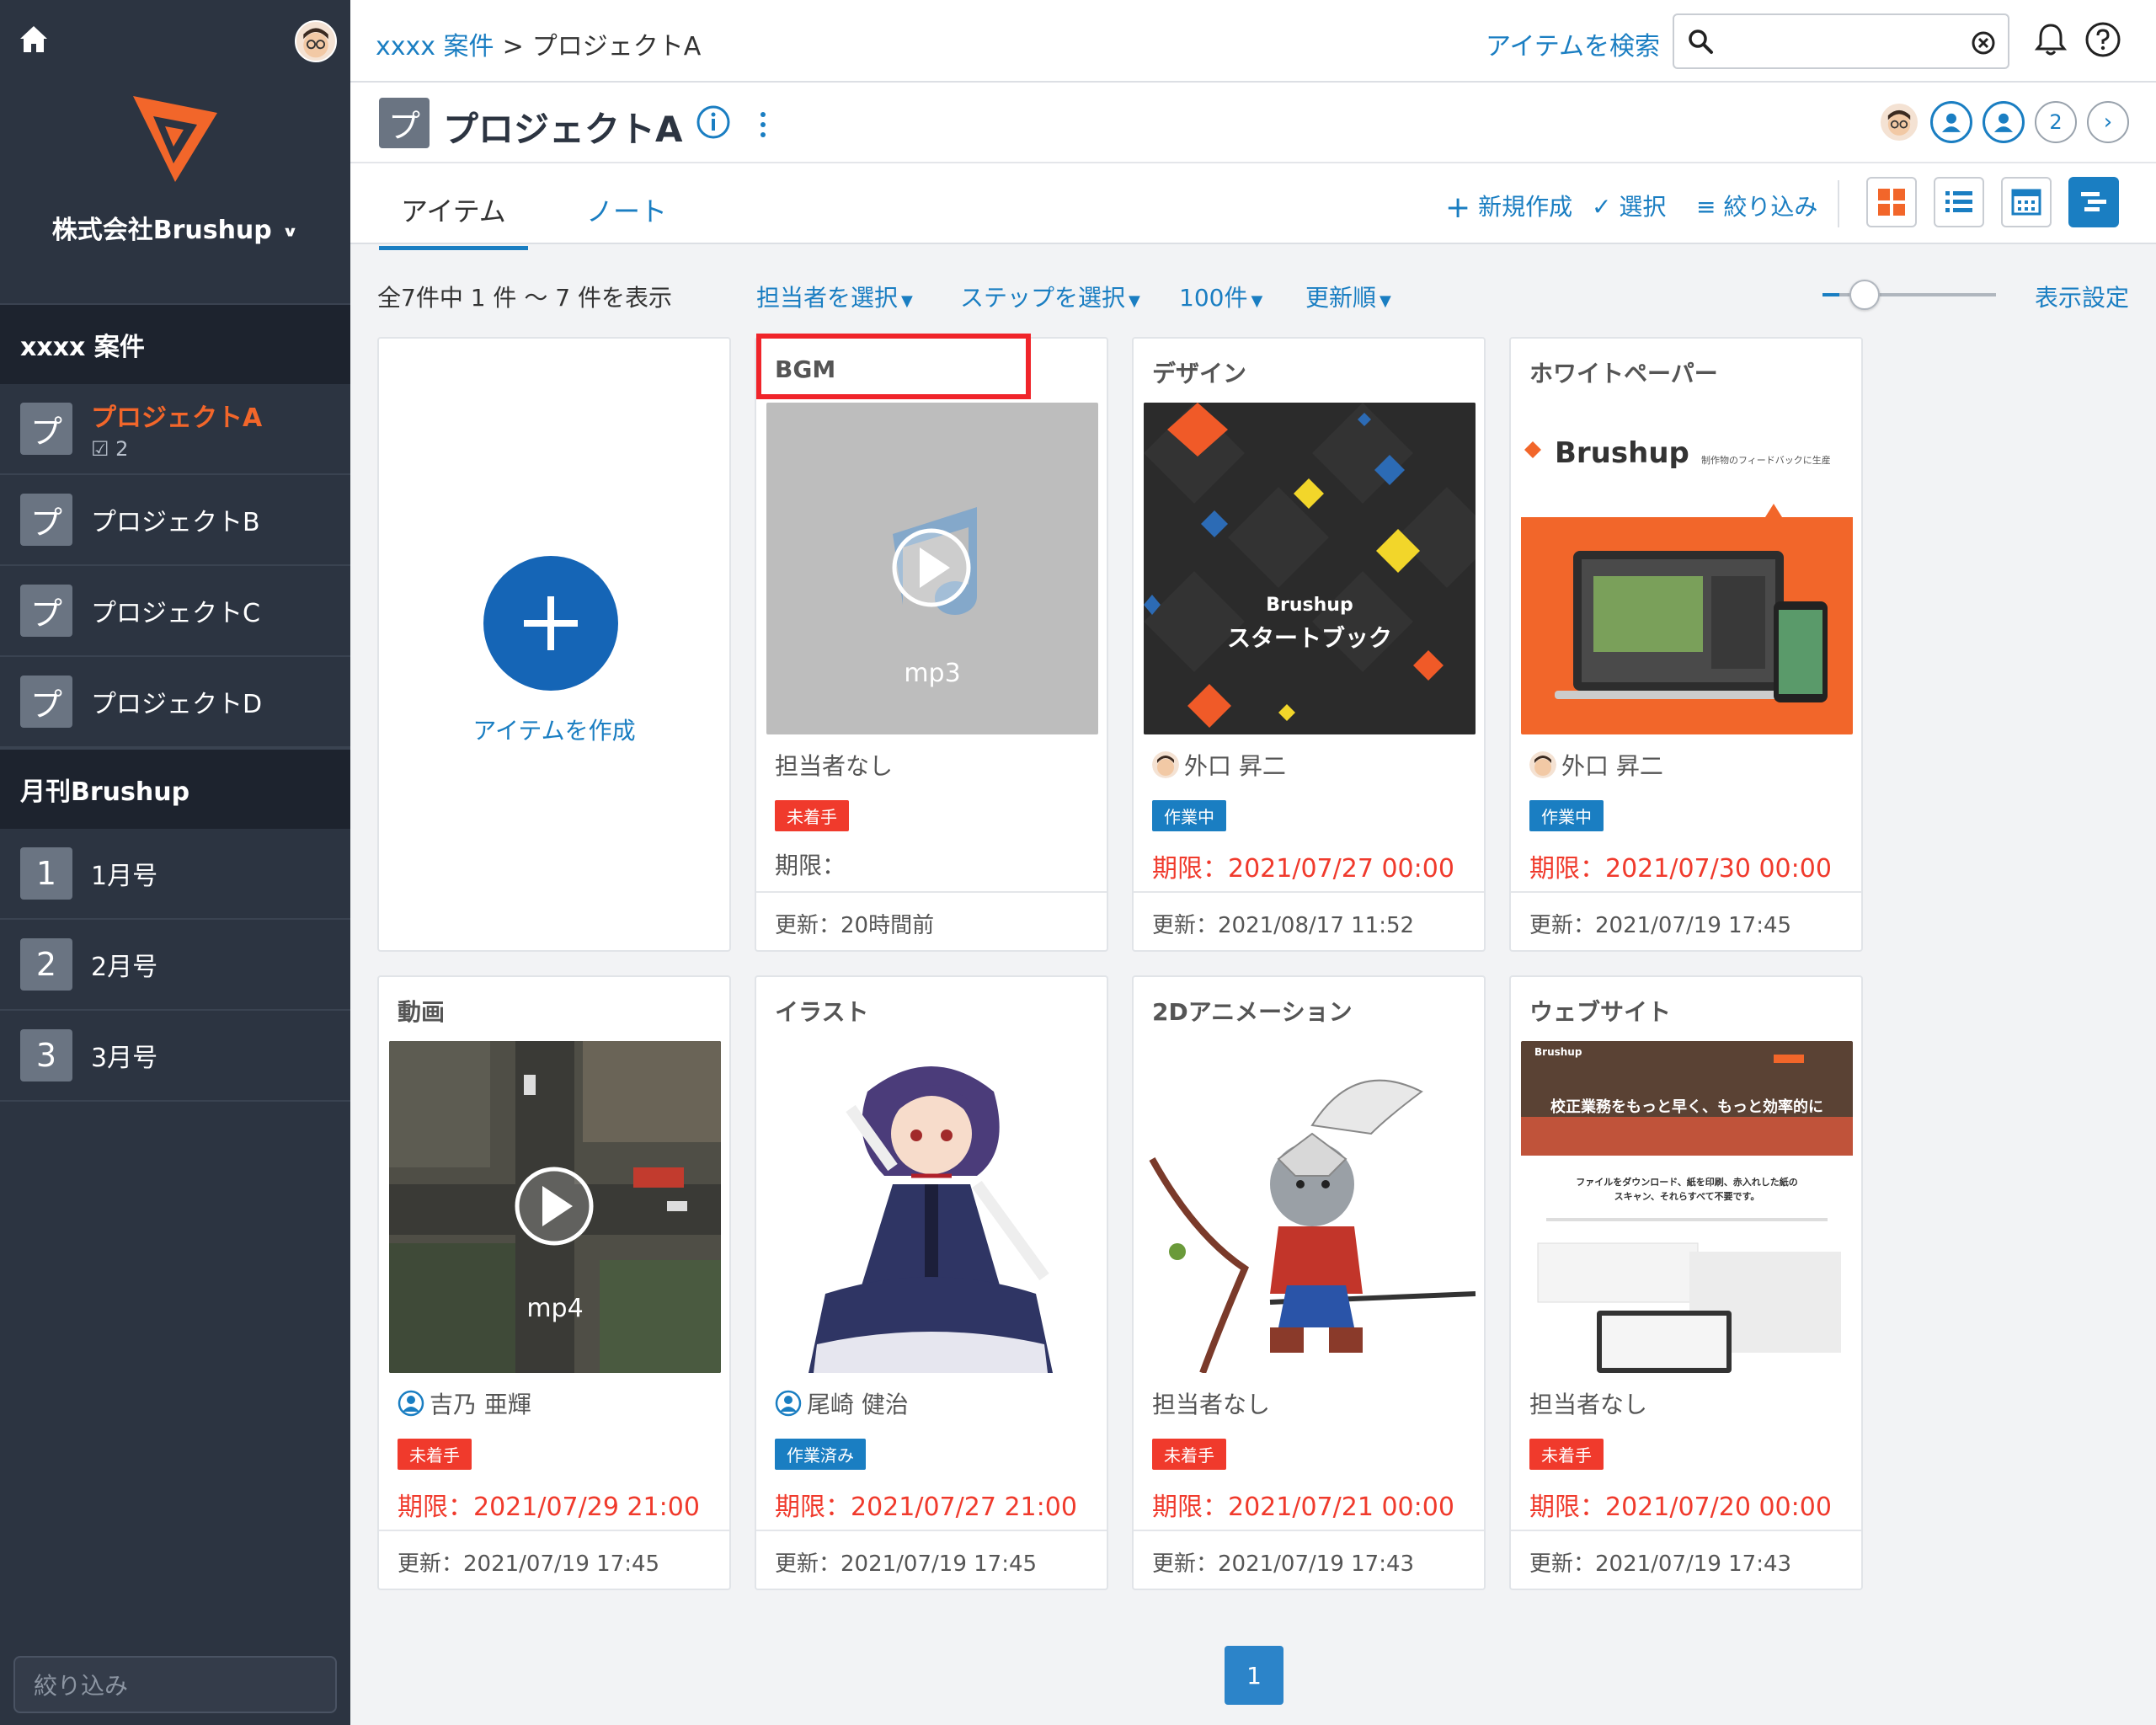  I want to click on top-bar: xxxx 案件 > プロジェクトA アイテムを検索, so click(1253, 41).